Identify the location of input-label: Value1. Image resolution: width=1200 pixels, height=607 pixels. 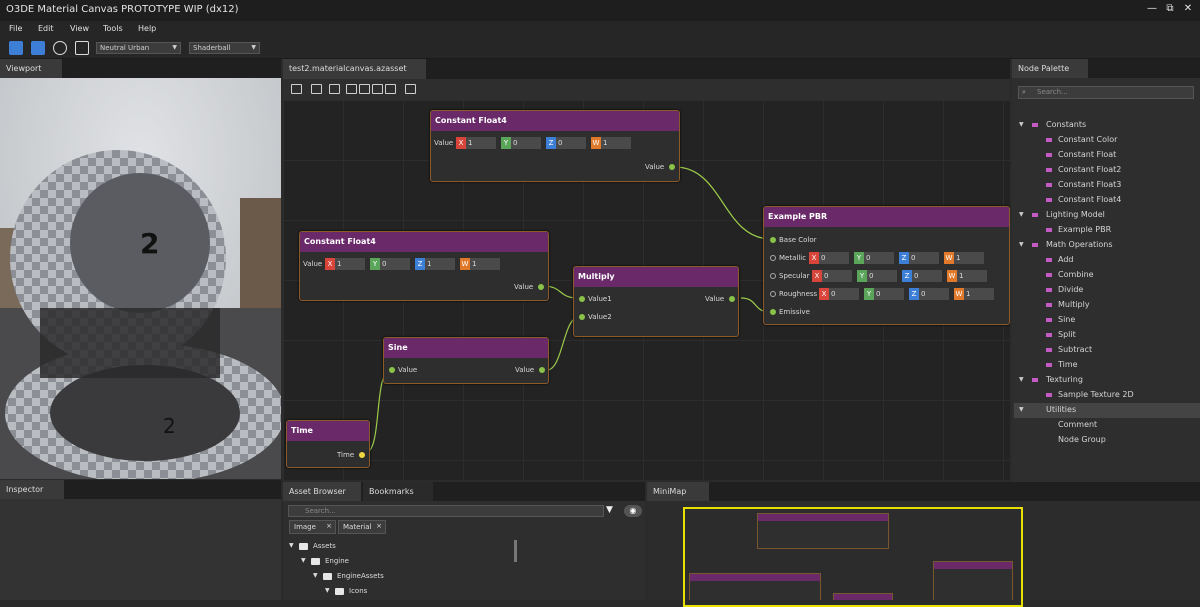
(600, 299).